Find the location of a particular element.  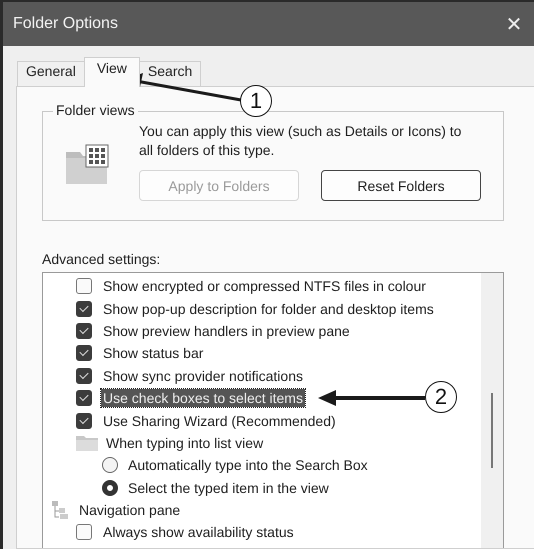

setting-label: Automatically type into the Search Box is located at coordinates (248, 465).